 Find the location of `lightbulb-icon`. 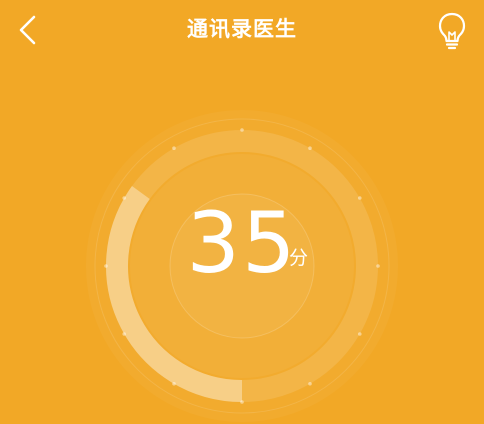

lightbulb-icon is located at coordinates (452, 31).